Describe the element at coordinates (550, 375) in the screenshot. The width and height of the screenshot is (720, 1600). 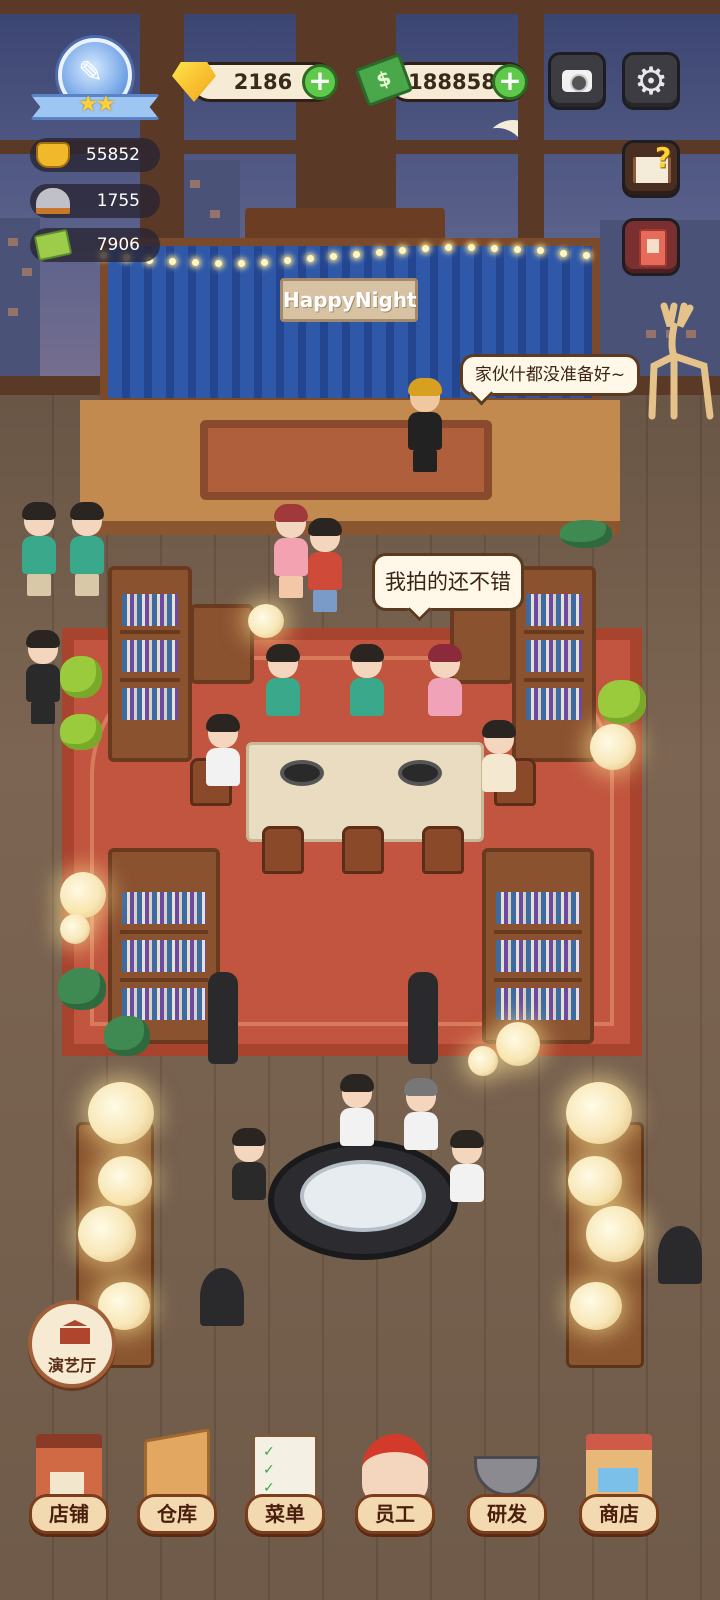
I see `performer-speech-bubble: 家伙什都没准备好~` at that location.